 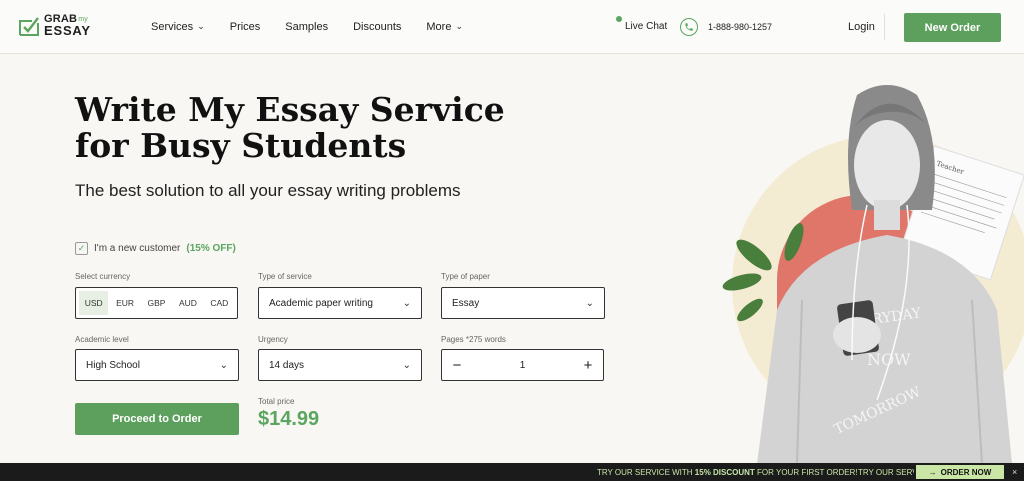 I want to click on service-type-label: Type of service, so click(x=285, y=276).